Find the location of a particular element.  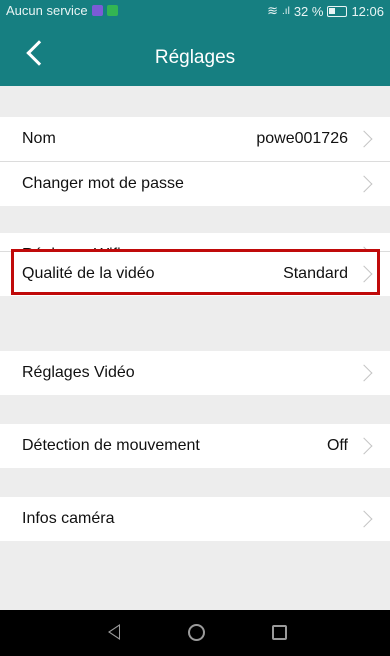

wifi-icon: ≋ is located at coordinates (273, 10).